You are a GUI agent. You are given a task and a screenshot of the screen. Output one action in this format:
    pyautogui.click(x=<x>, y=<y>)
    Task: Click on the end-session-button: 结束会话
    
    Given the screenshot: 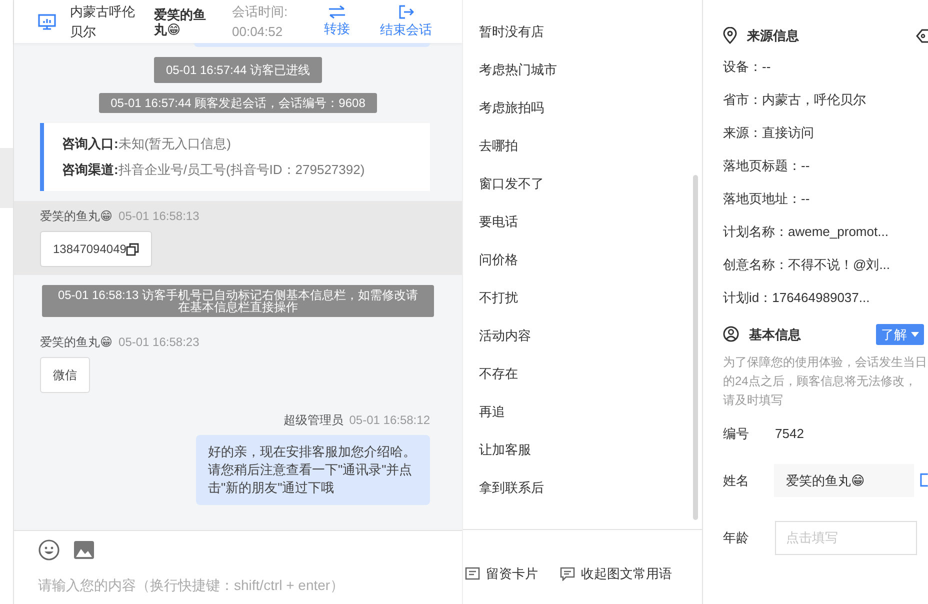 What is the action you would take?
    pyautogui.click(x=406, y=22)
    